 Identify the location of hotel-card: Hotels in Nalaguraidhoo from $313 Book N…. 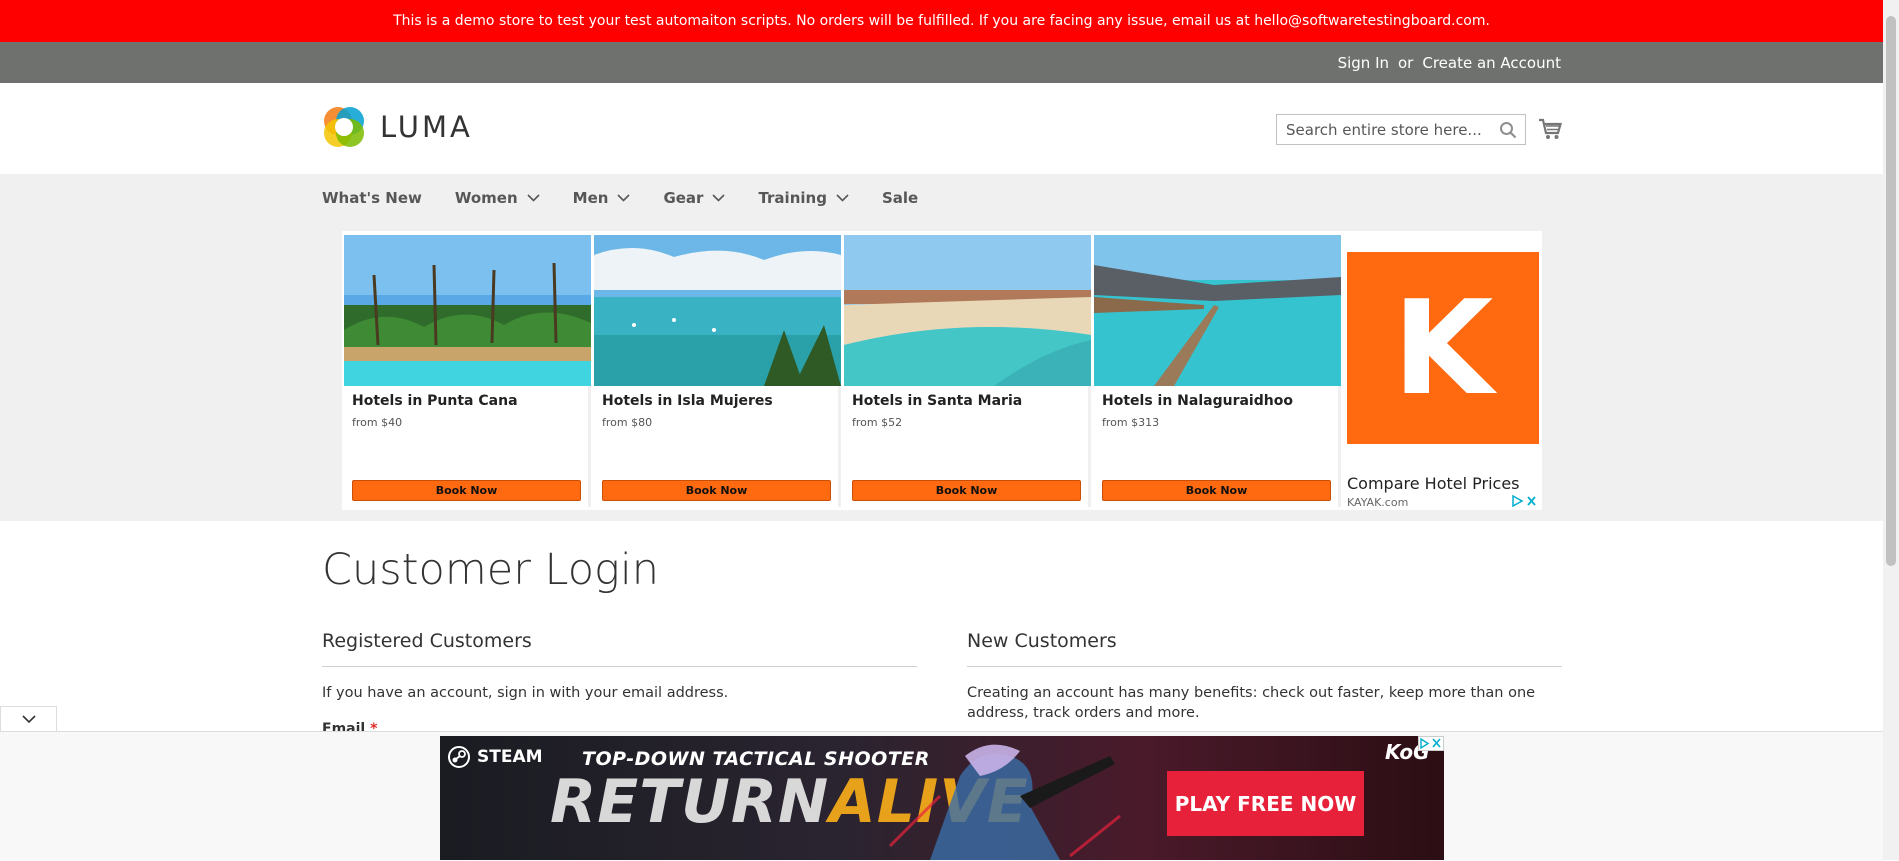
(1217, 371).